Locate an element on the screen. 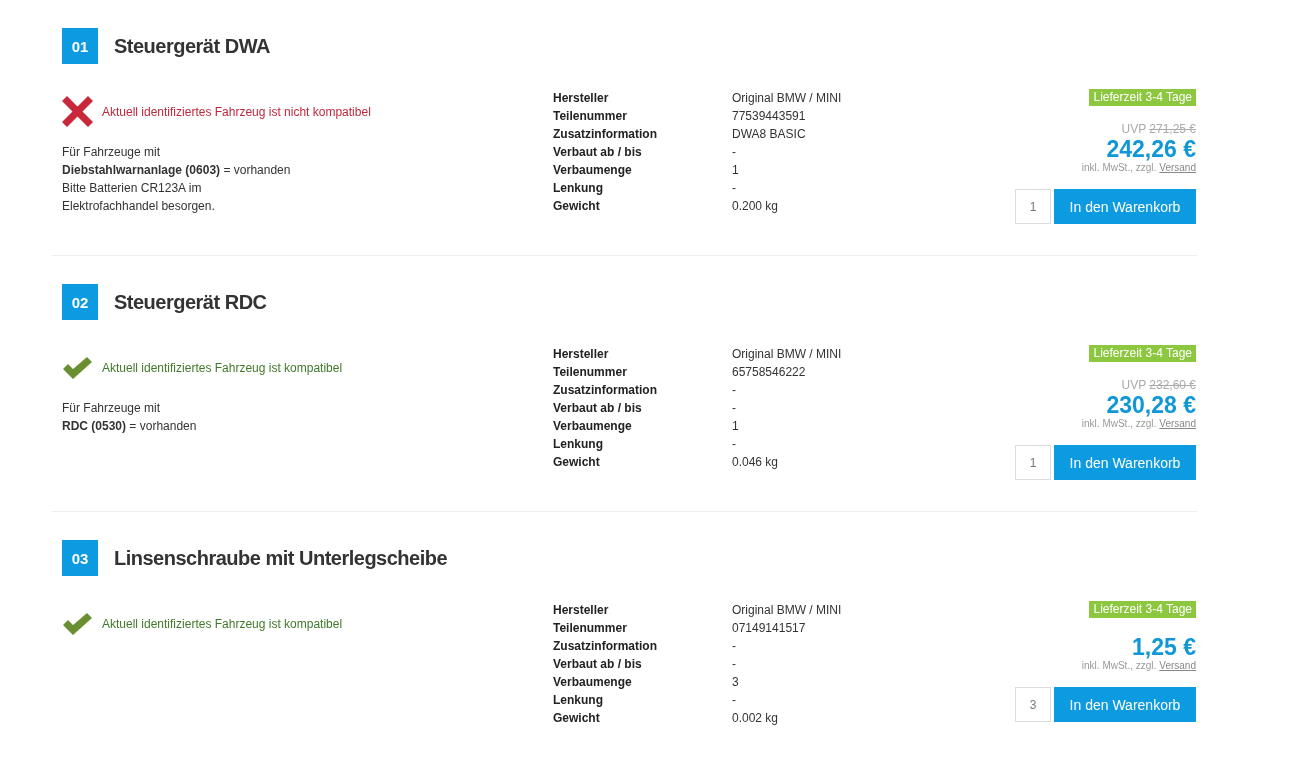 The width and height of the screenshot is (1290, 761). position-number: 02 is located at coordinates (80, 302).